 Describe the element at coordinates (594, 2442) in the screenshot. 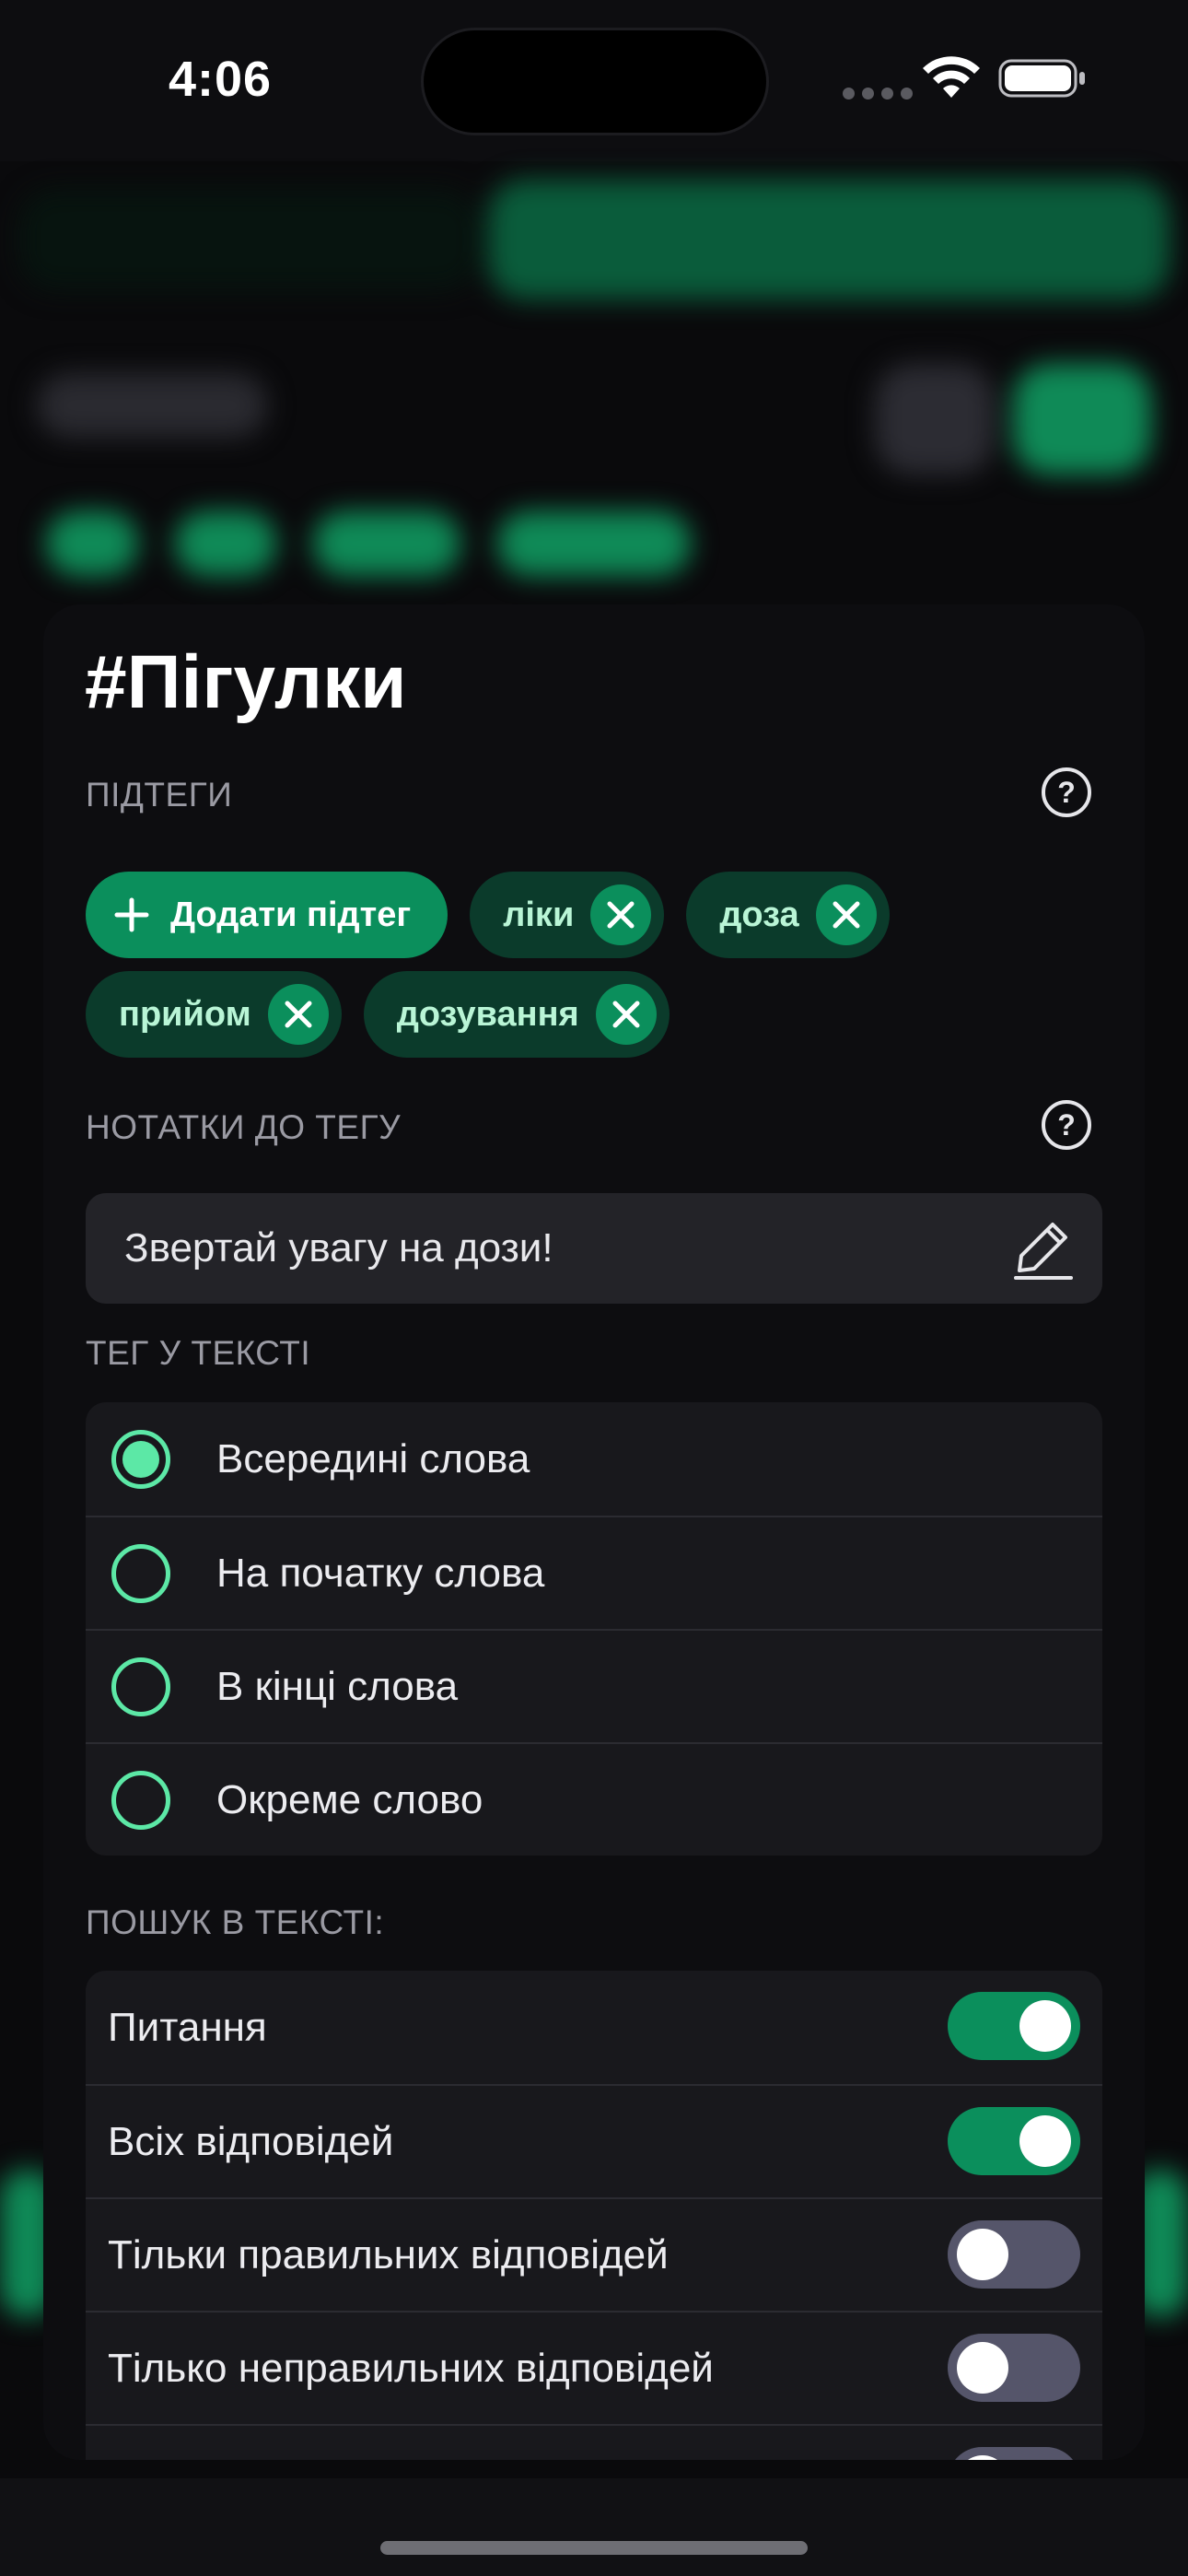

I see `search-toggle-row-partial` at that location.